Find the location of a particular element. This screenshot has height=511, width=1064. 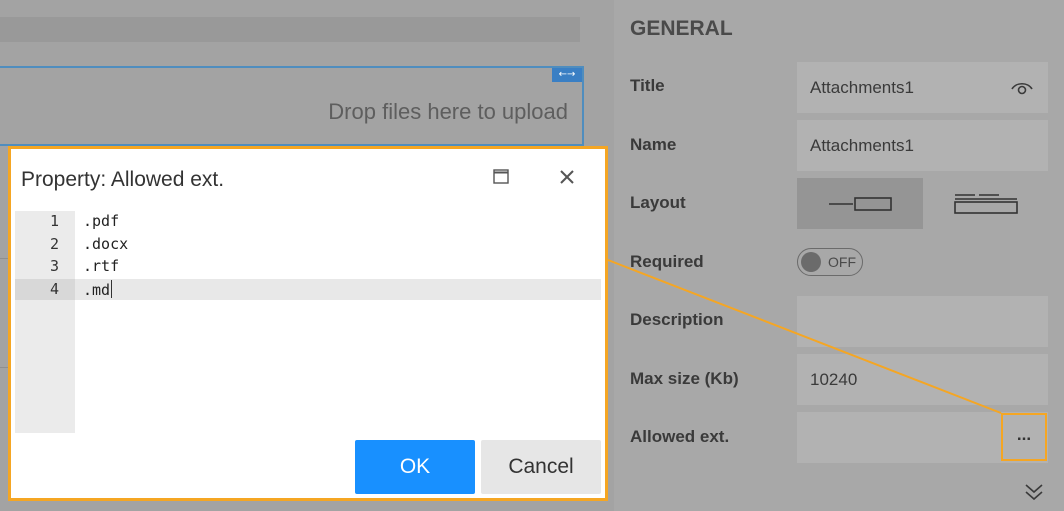

maxsize-value: 10240 is located at coordinates (834, 379).